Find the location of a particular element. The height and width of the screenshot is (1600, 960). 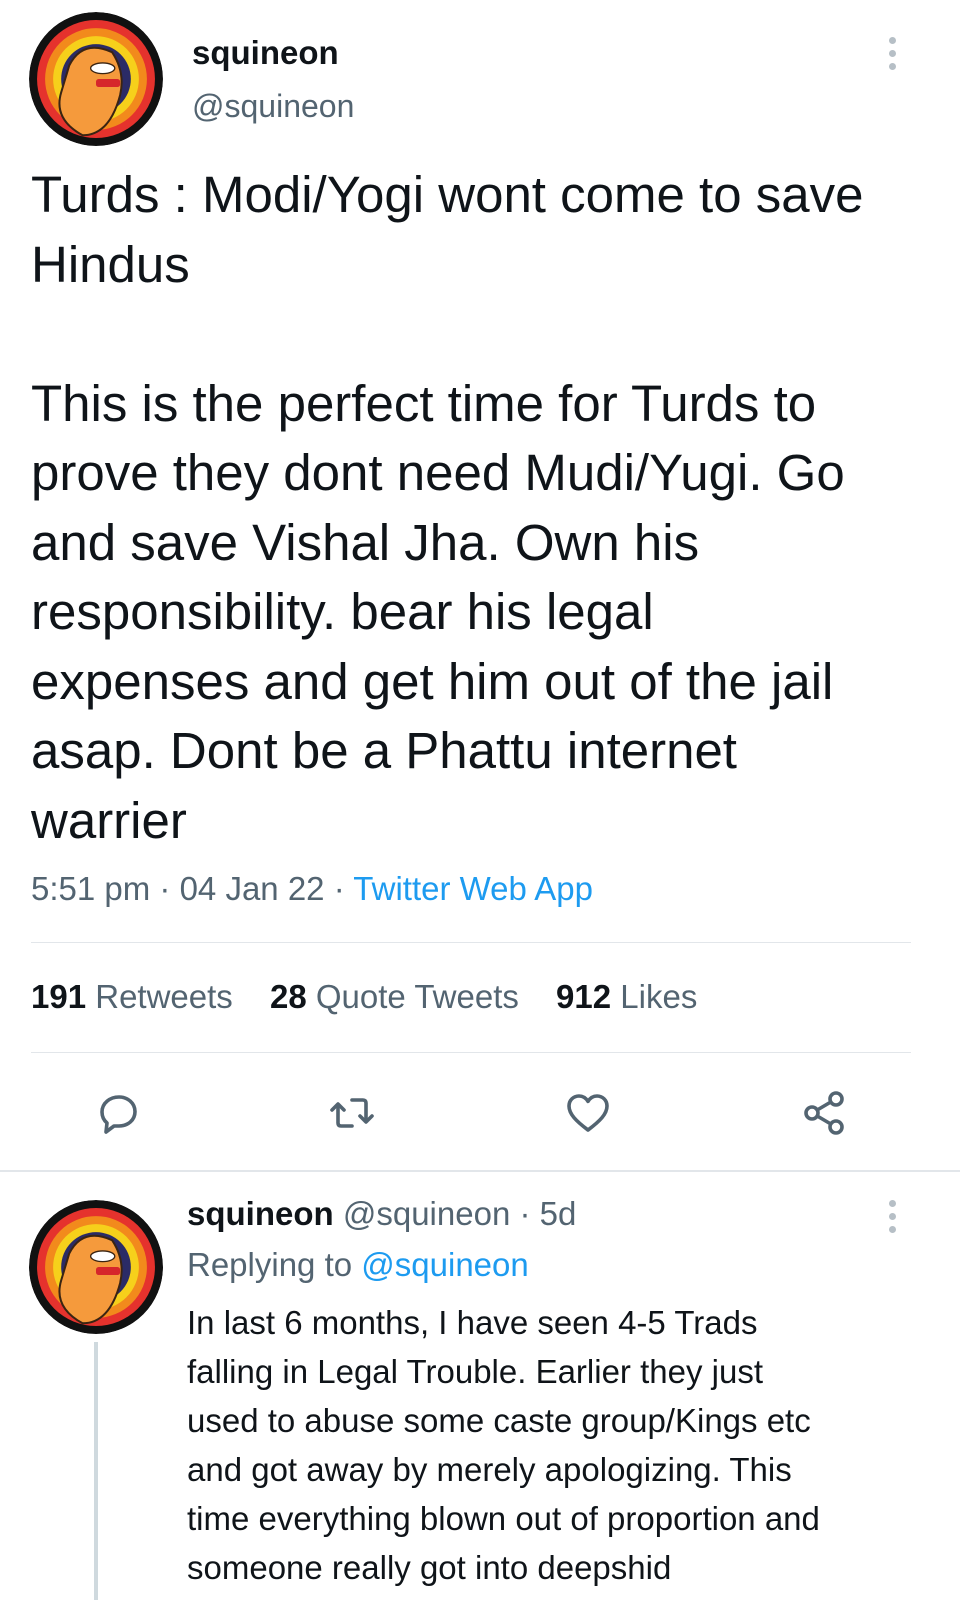

author-avatar is located at coordinates (96, 79).